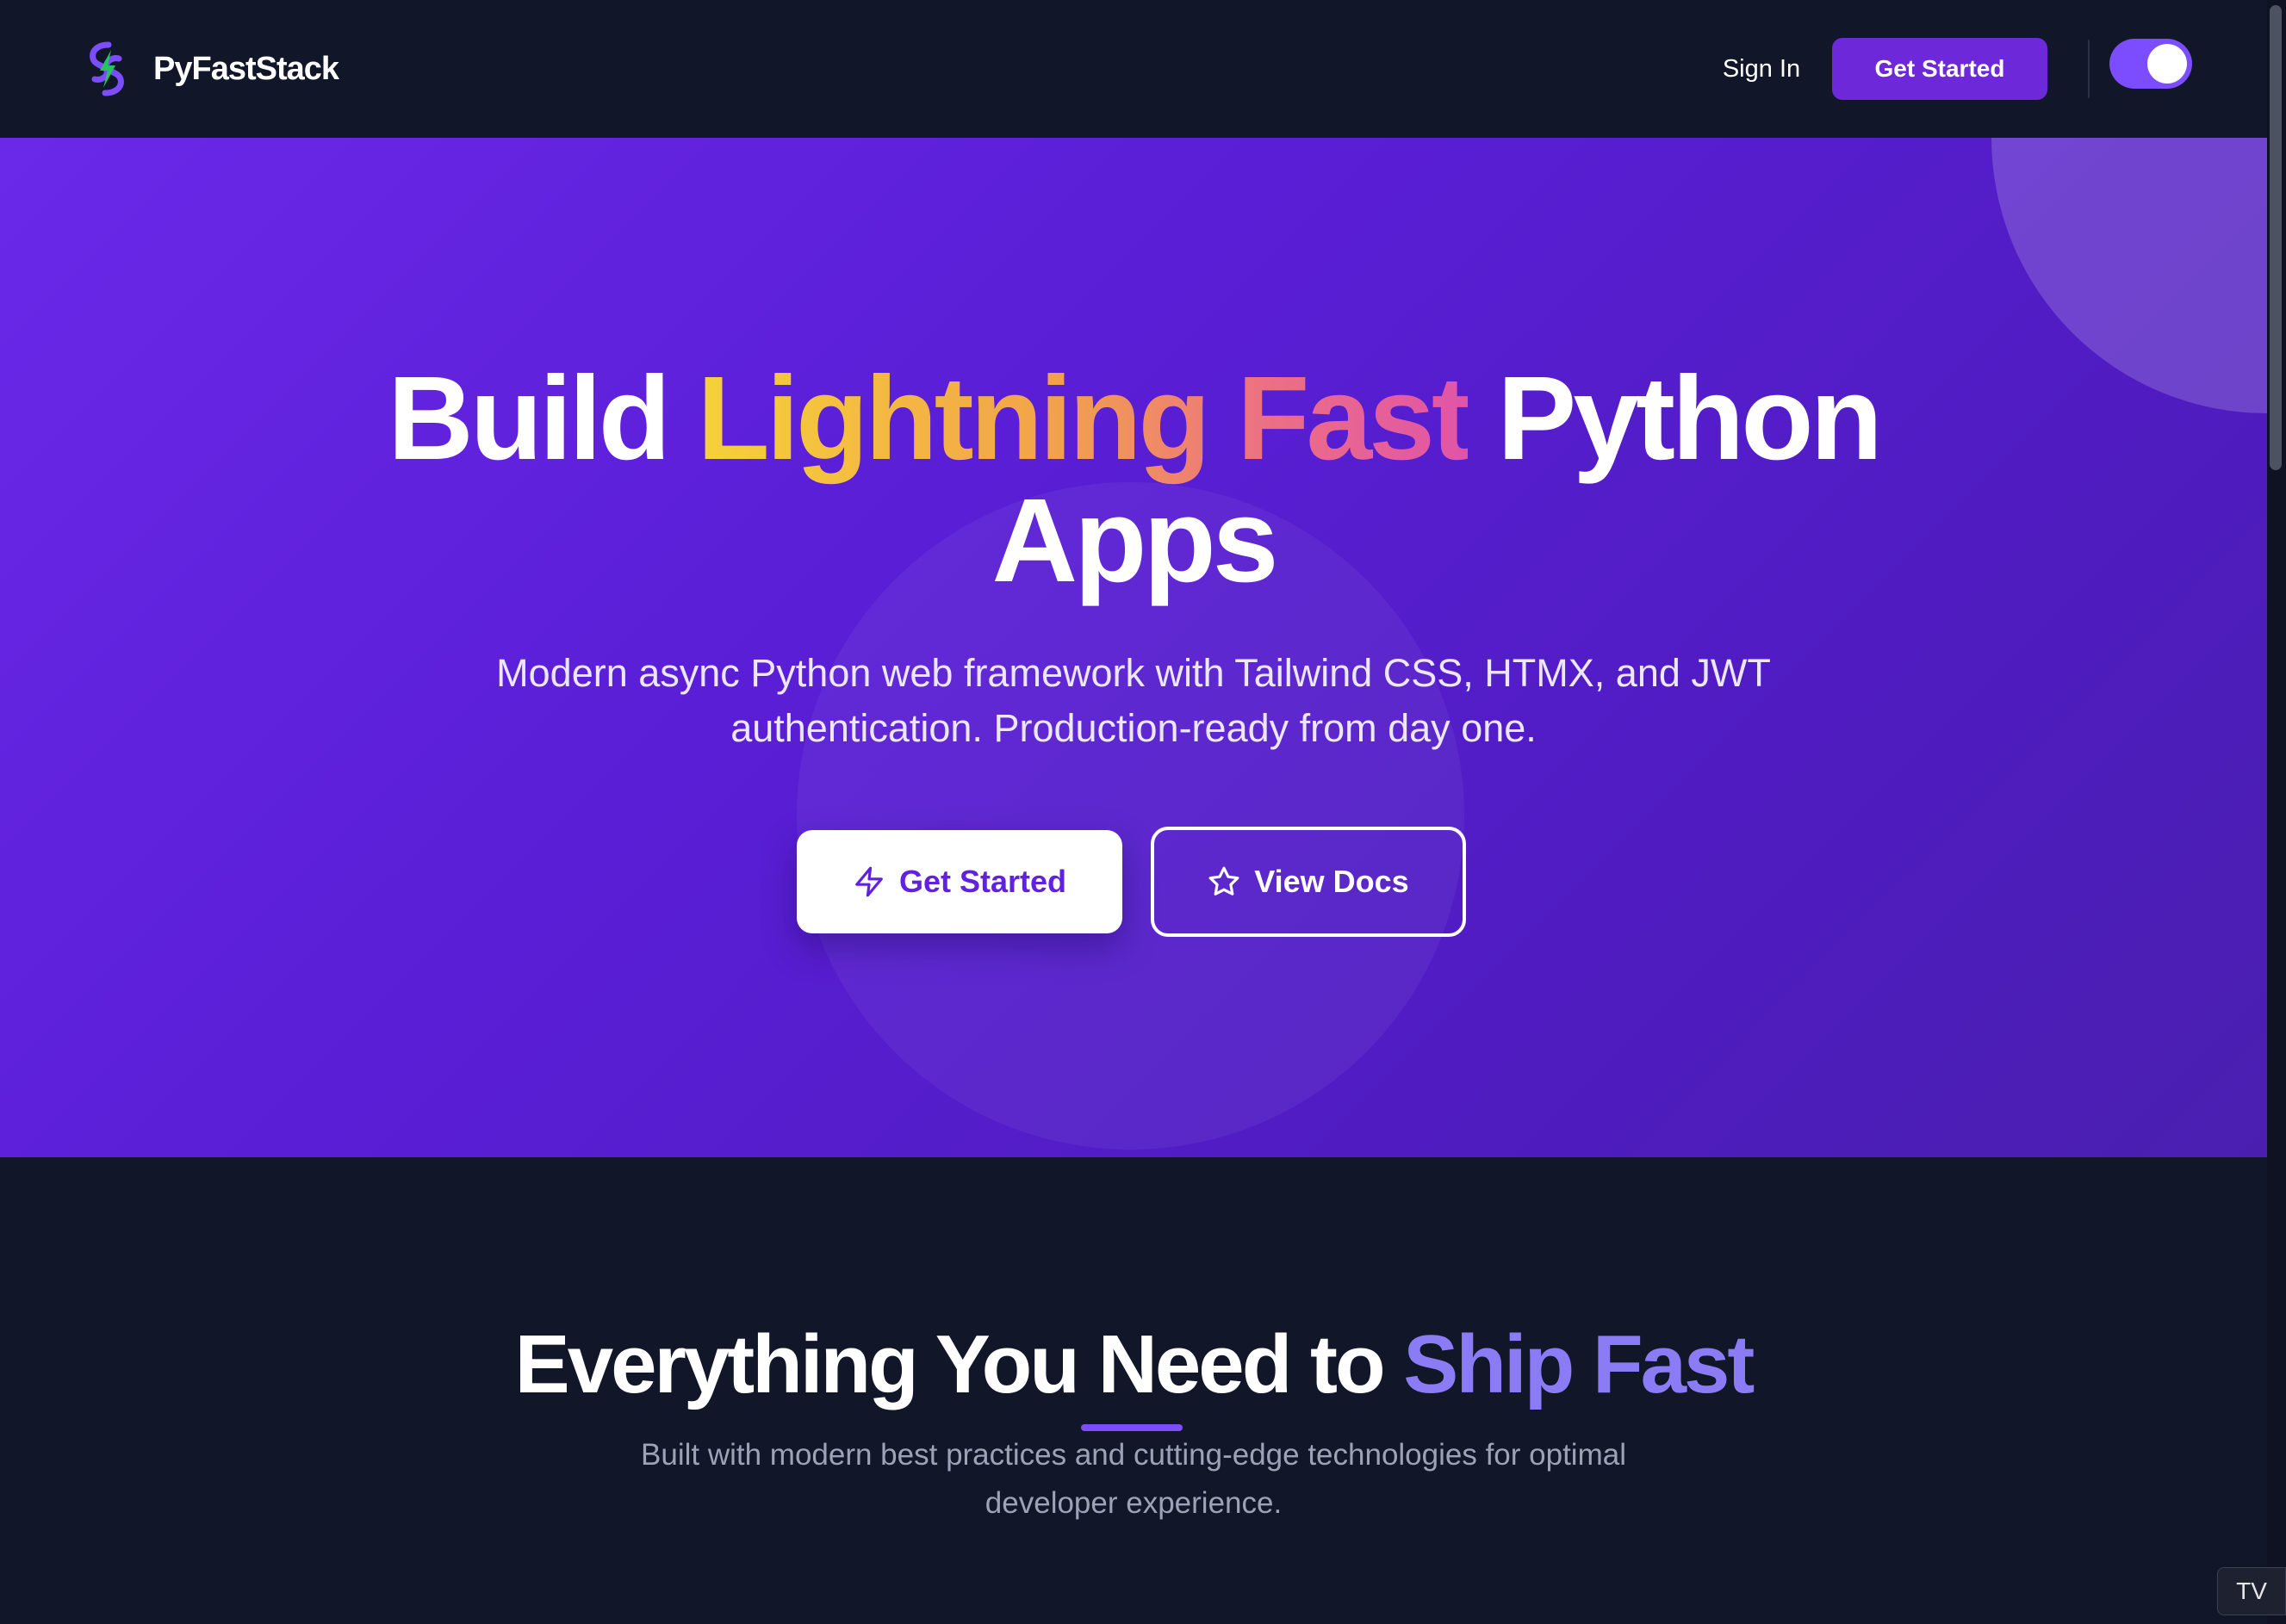  Describe the element at coordinates (1939, 69) in the screenshot. I see `nav-get-started-button: Get Started` at that location.